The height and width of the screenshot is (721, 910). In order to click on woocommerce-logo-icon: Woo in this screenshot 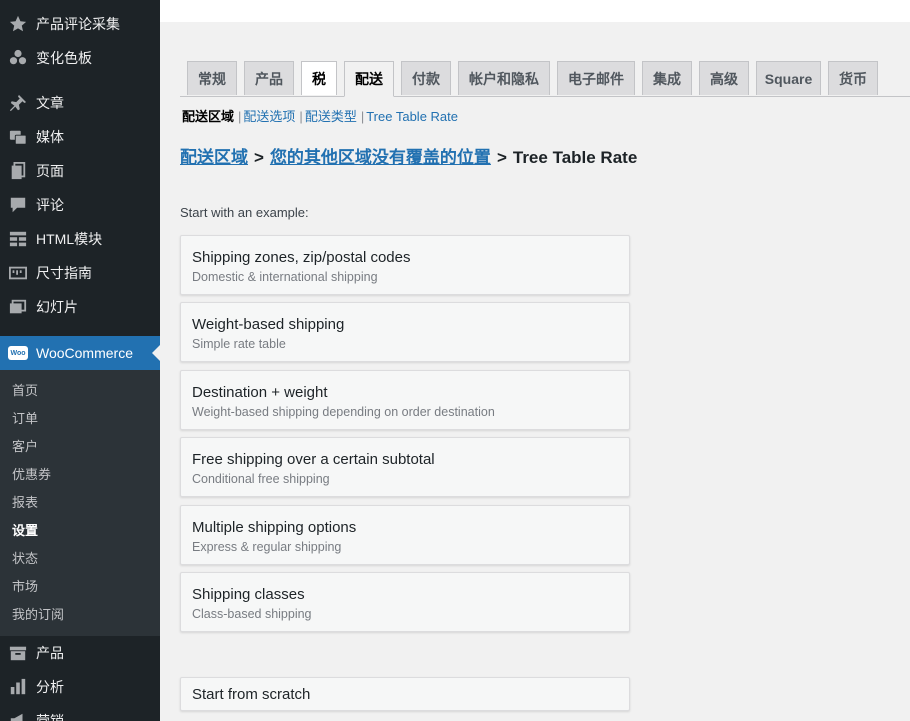, I will do `click(18, 353)`.